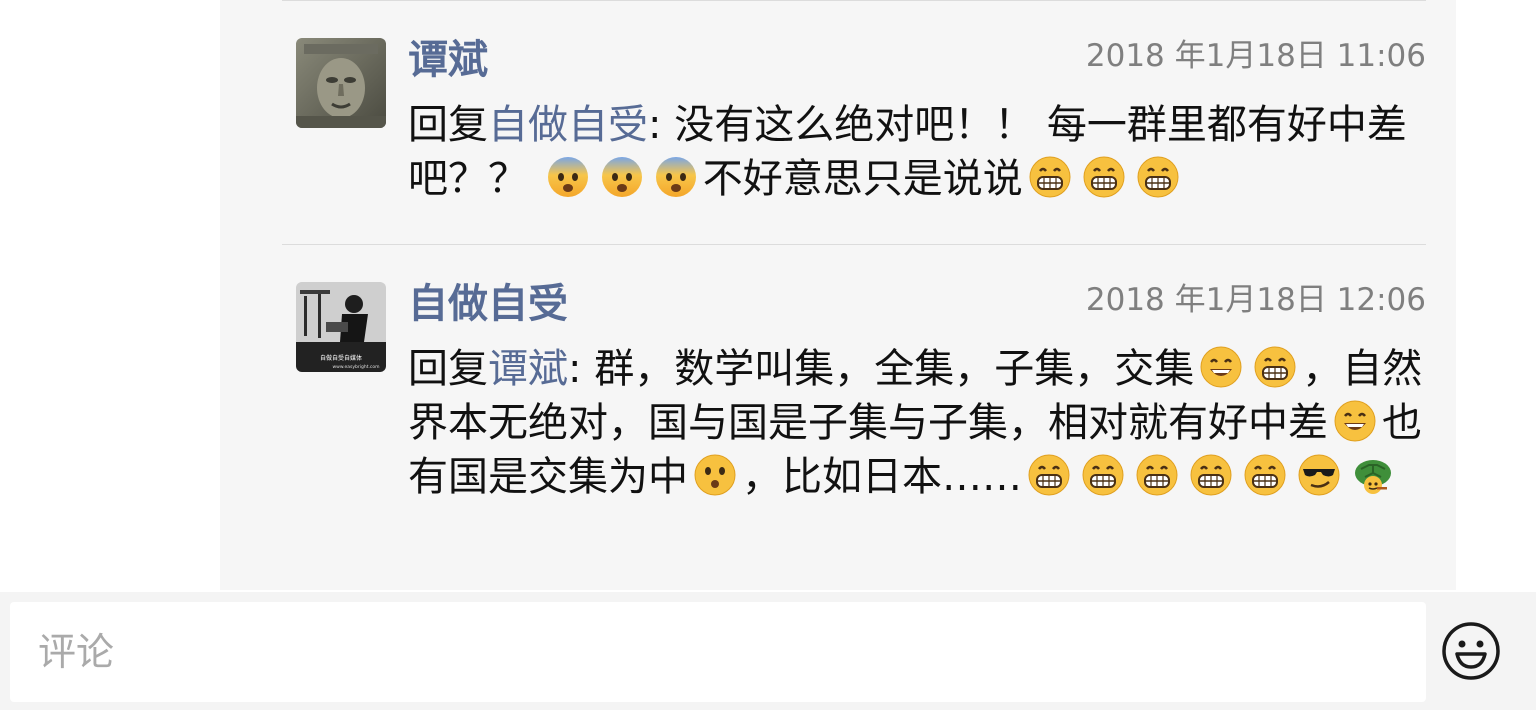  What do you see at coordinates (1471, 651) in the screenshot?
I see `smiley-face-icon` at bounding box center [1471, 651].